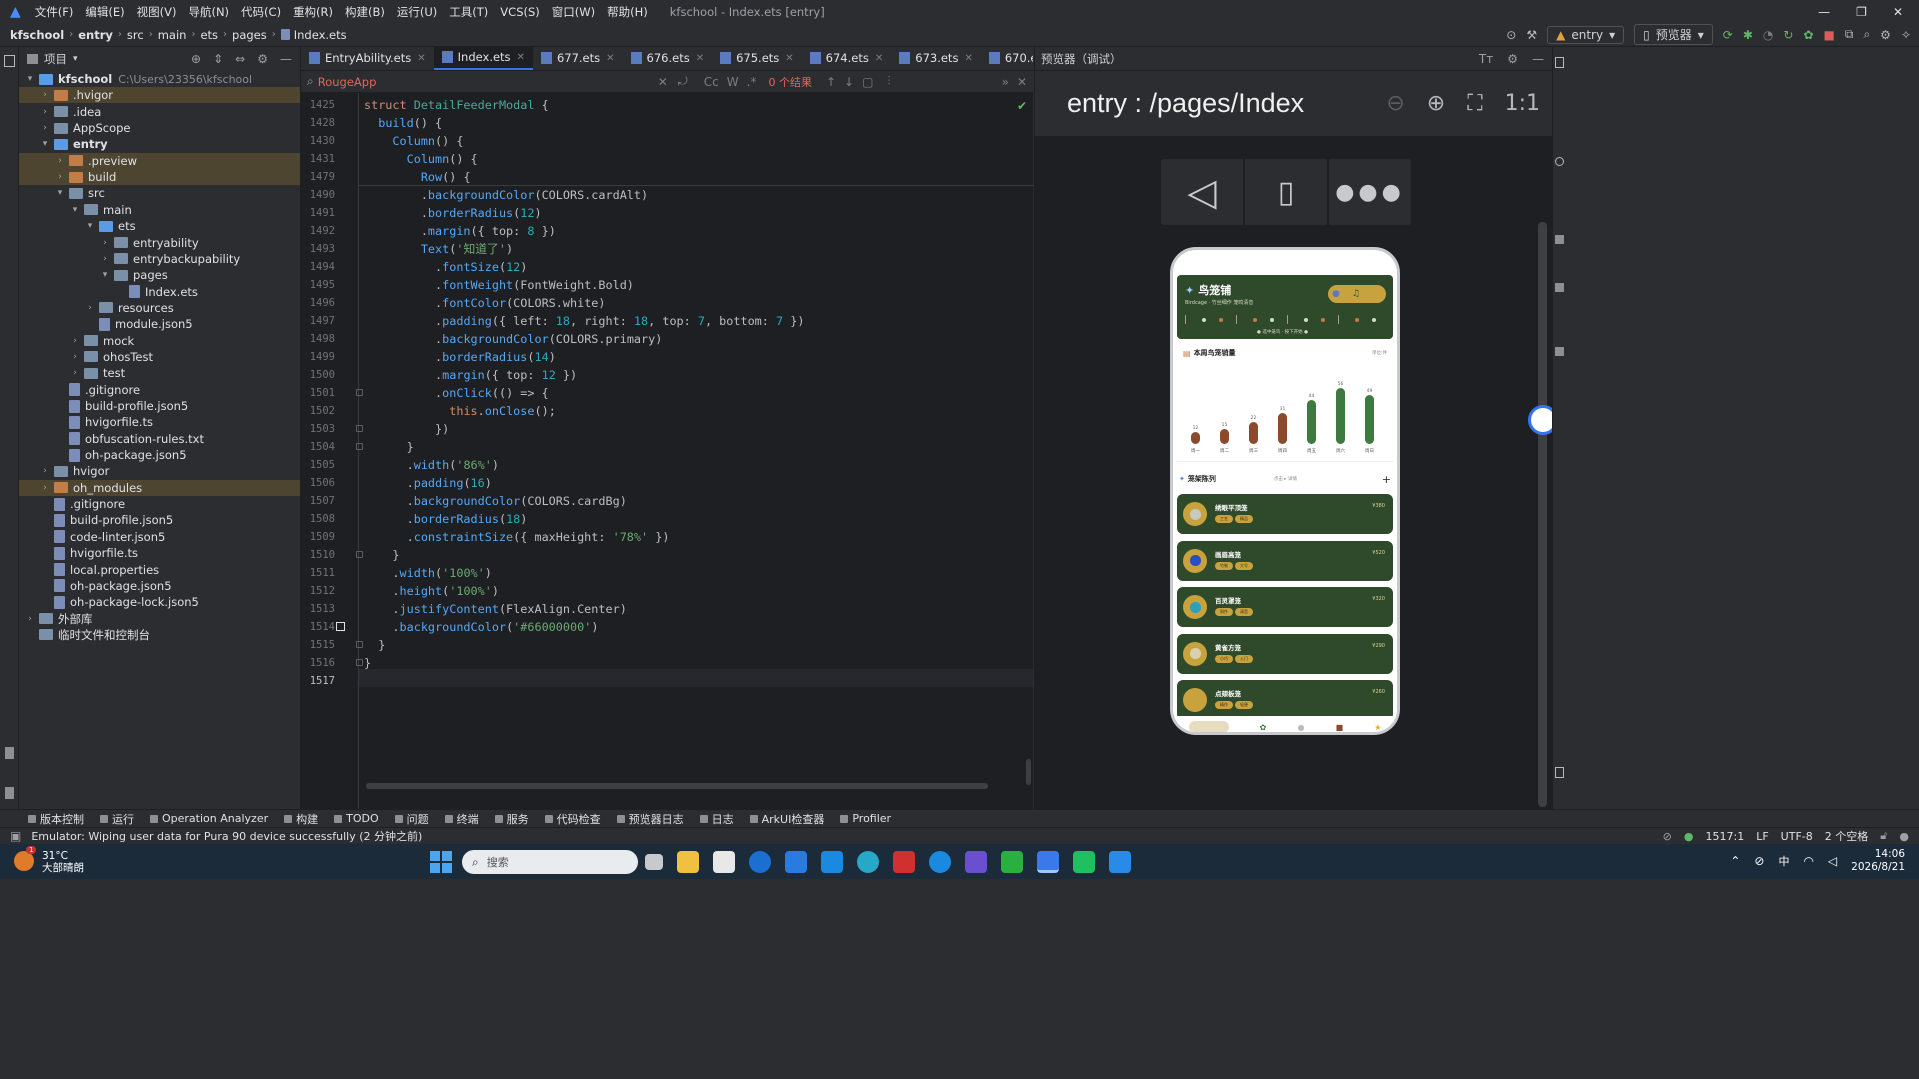 This screenshot has height=1079, width=1919. I want to click on whole-words-toggle: W, so click(733, 82).